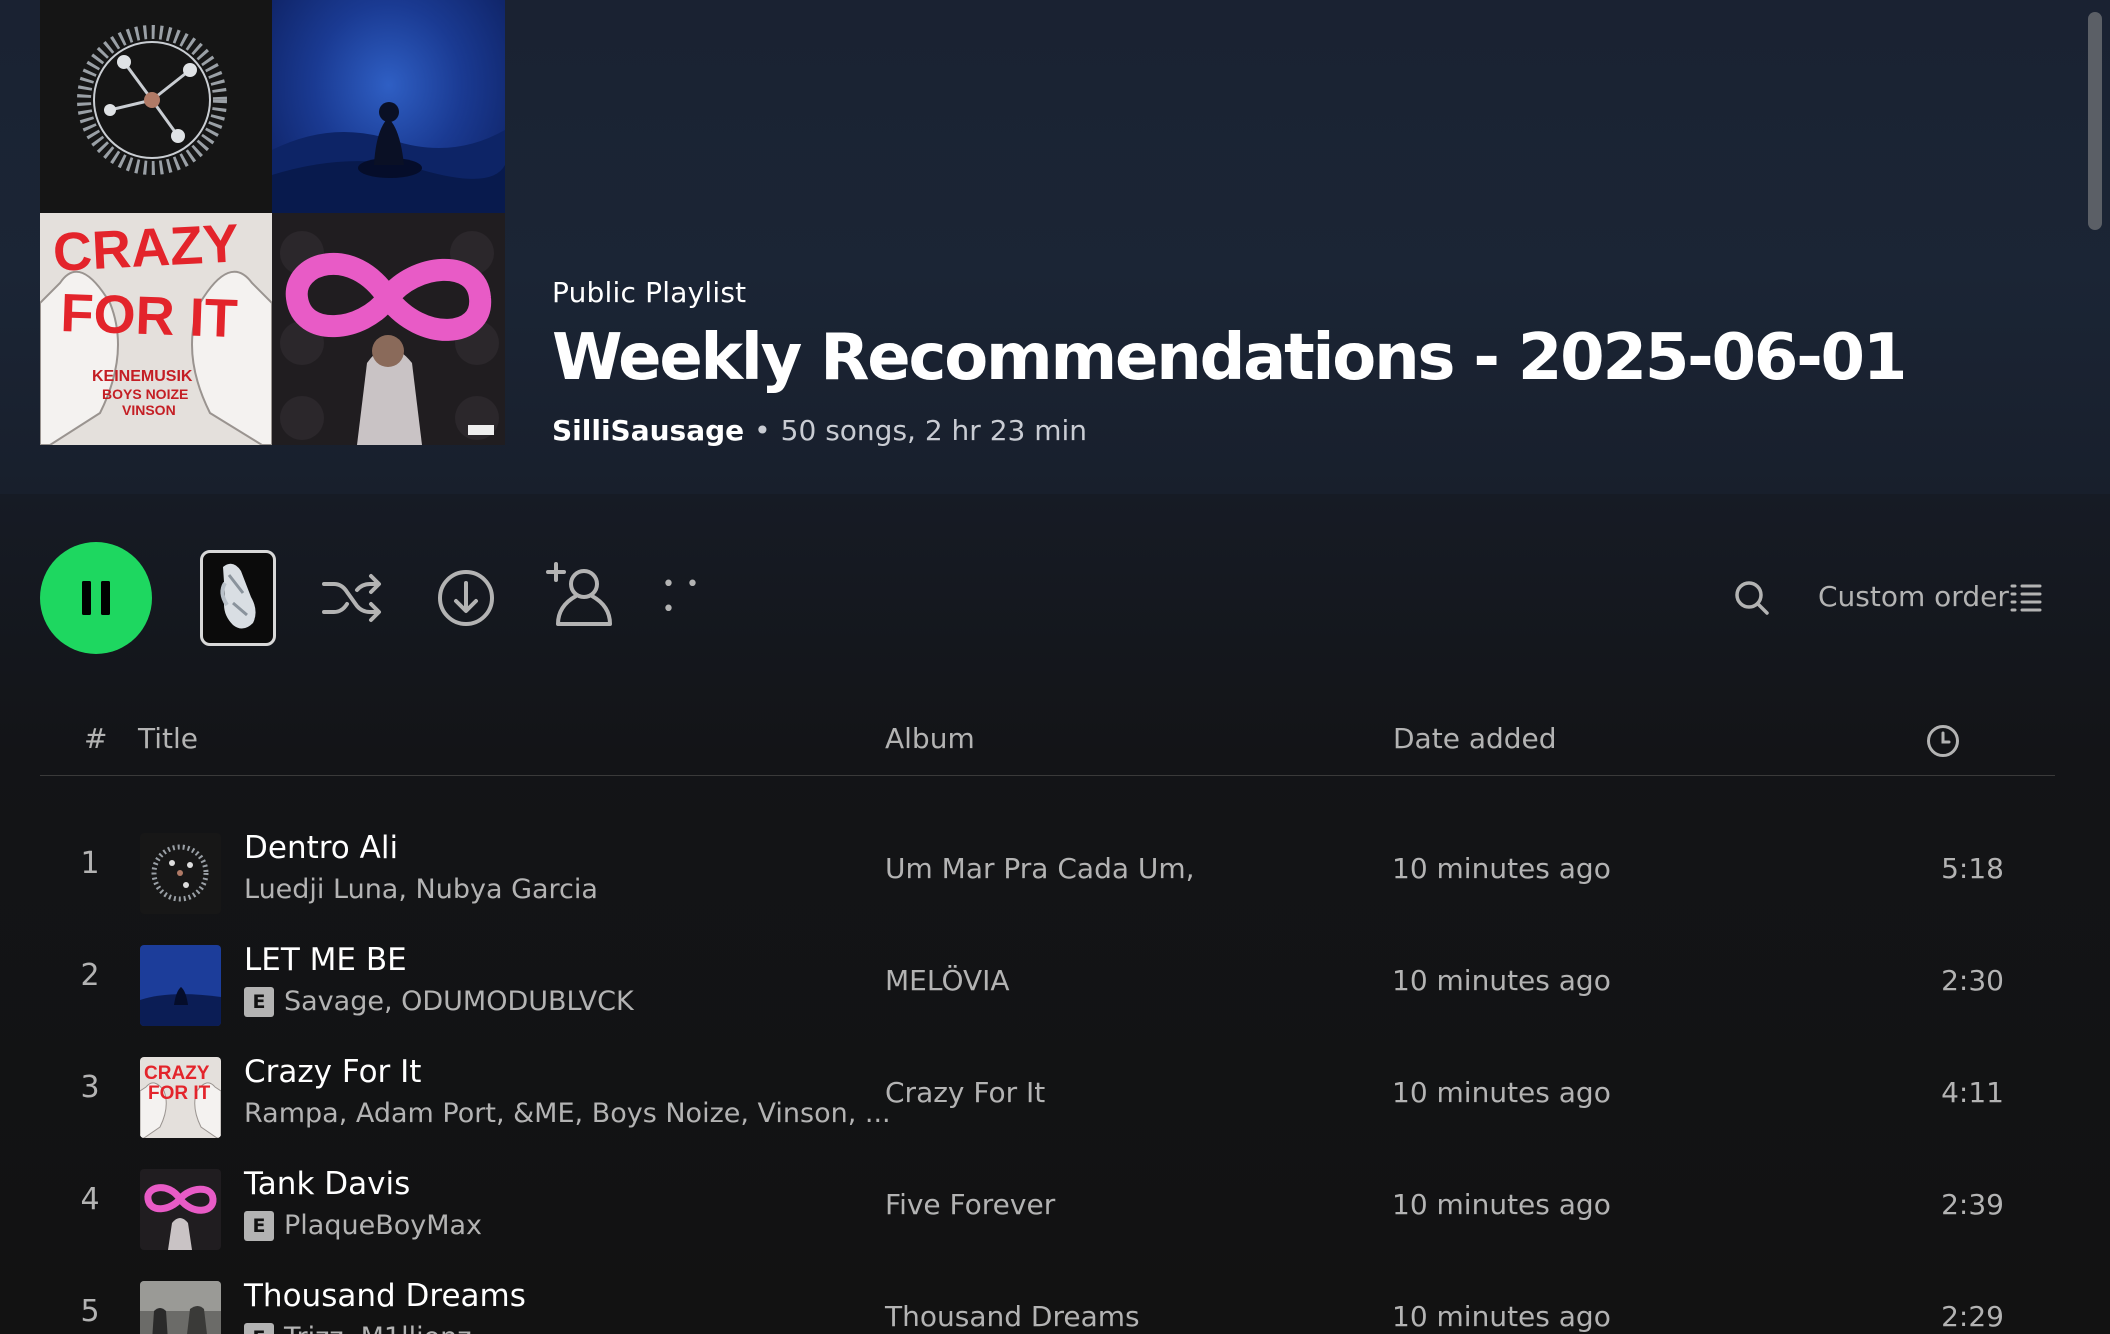 The image size is (2110, 1334). I want to click on more-options-icon: • • •, so click(681, 597).